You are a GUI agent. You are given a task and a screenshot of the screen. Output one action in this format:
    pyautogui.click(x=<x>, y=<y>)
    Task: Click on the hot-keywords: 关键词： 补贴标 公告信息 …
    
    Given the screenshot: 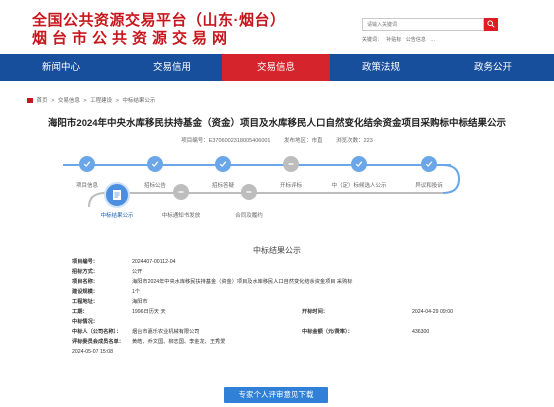 What is the action you would take?
    pyautogui.click(x=400, y=39)
    